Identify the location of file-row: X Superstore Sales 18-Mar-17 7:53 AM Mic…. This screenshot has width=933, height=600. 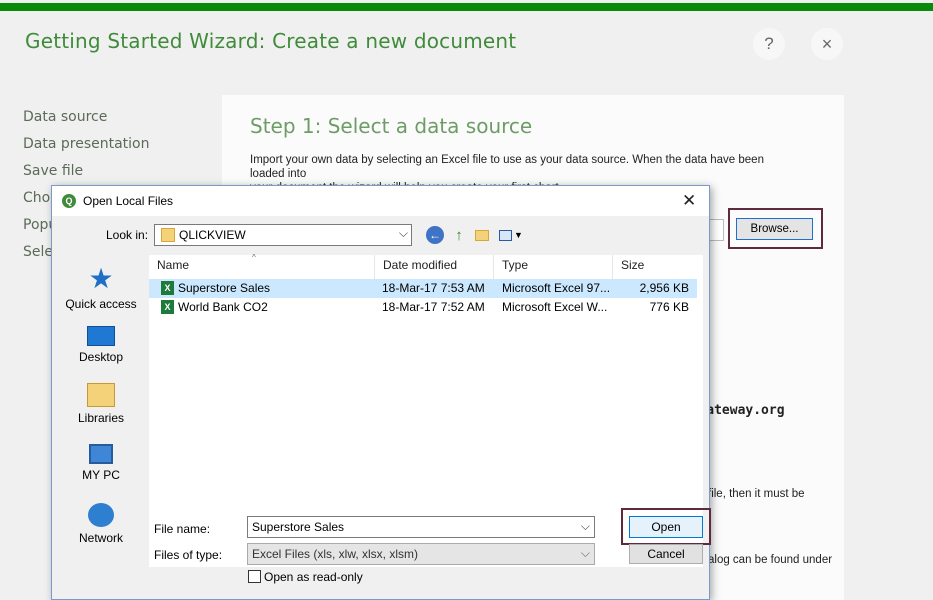
(423, 288).